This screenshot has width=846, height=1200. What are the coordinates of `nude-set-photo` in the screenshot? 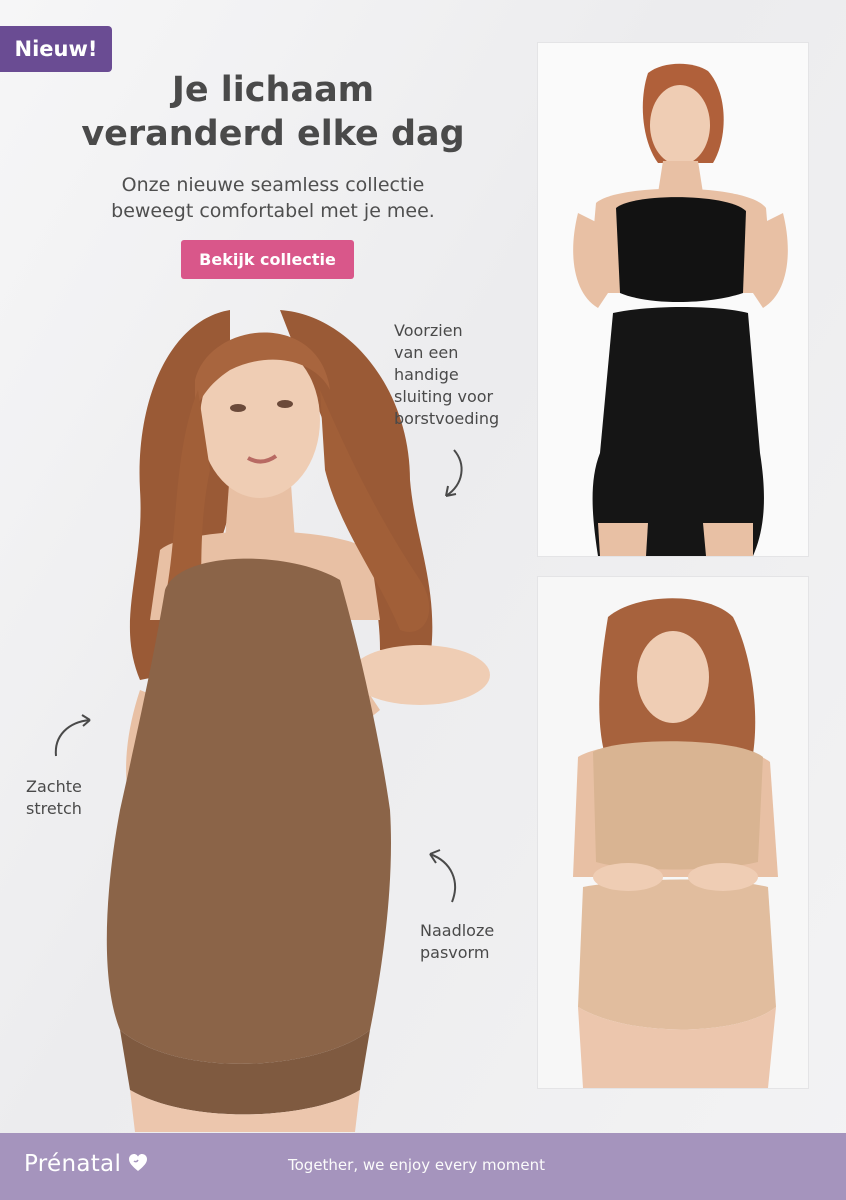 It's located at (673, 832).